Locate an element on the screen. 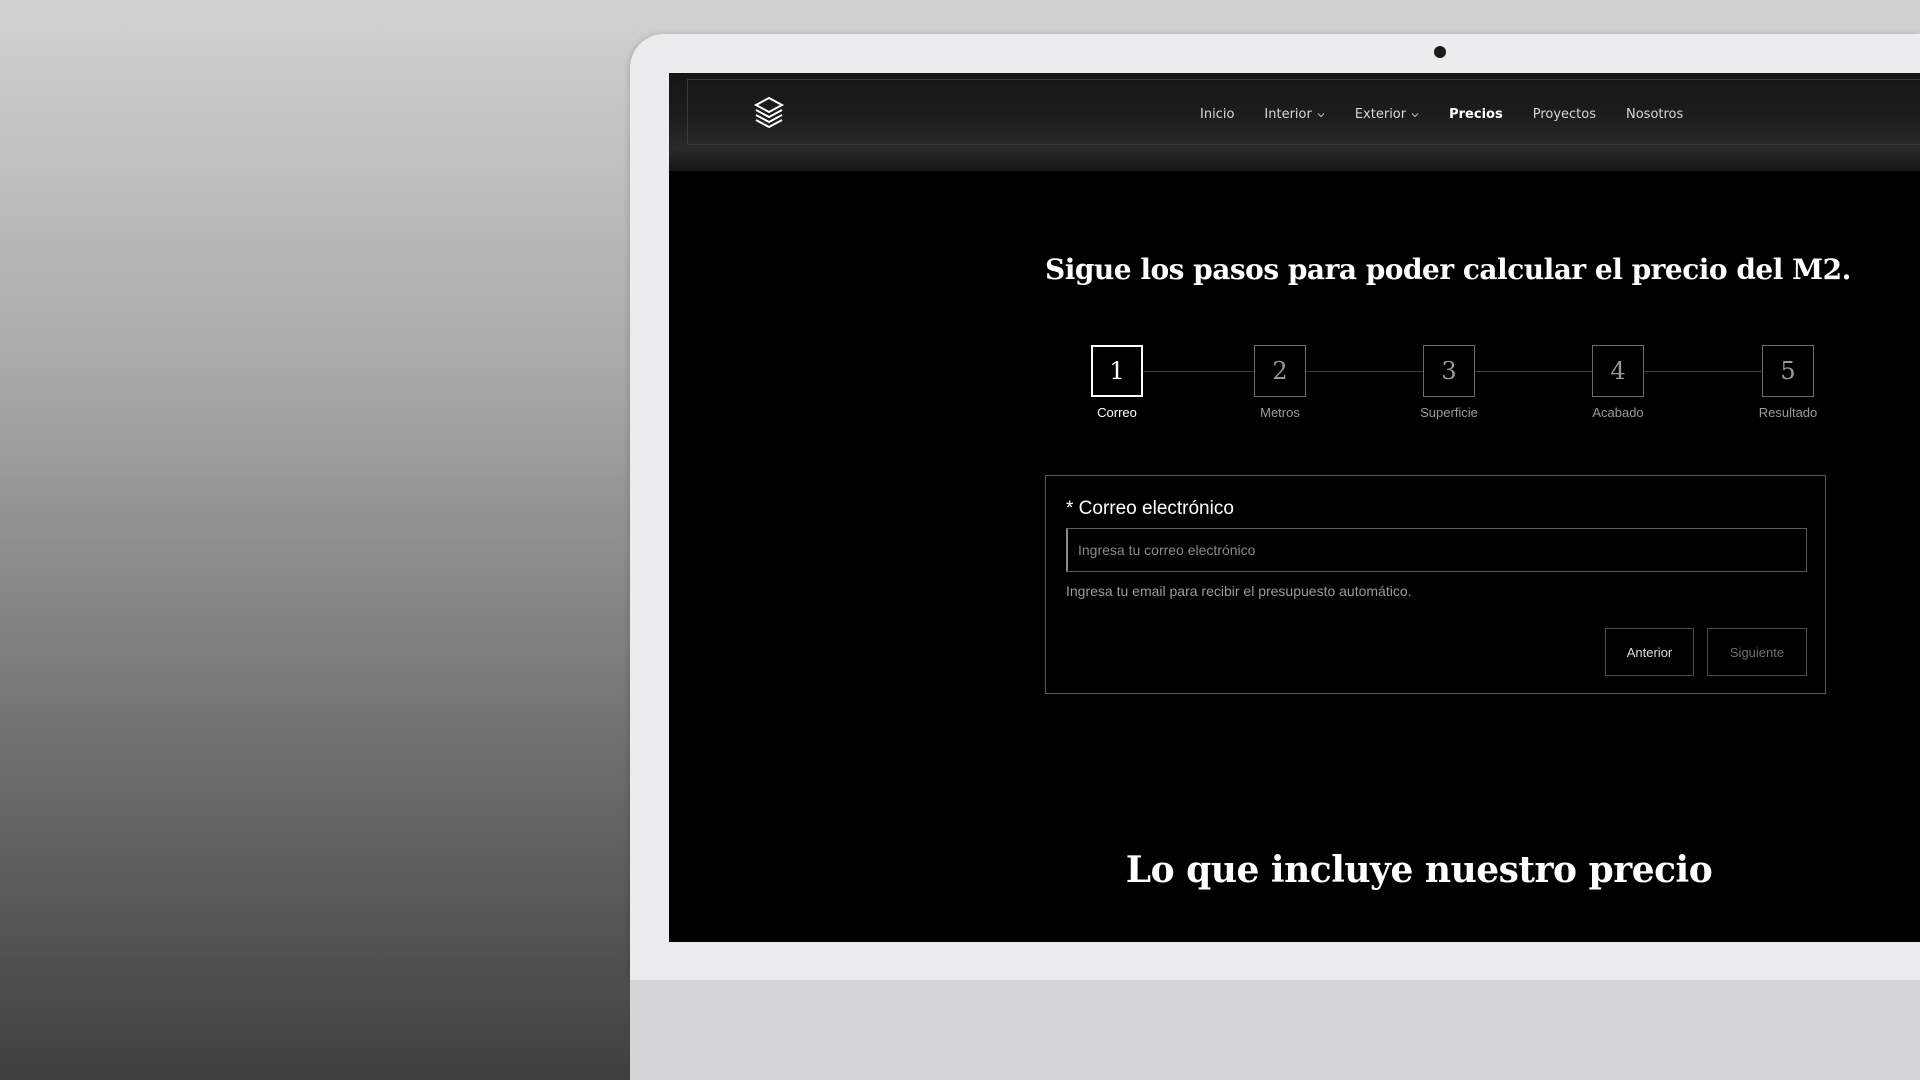  step-resultado: 5 Resultado is located at coordinates (1788, 382).